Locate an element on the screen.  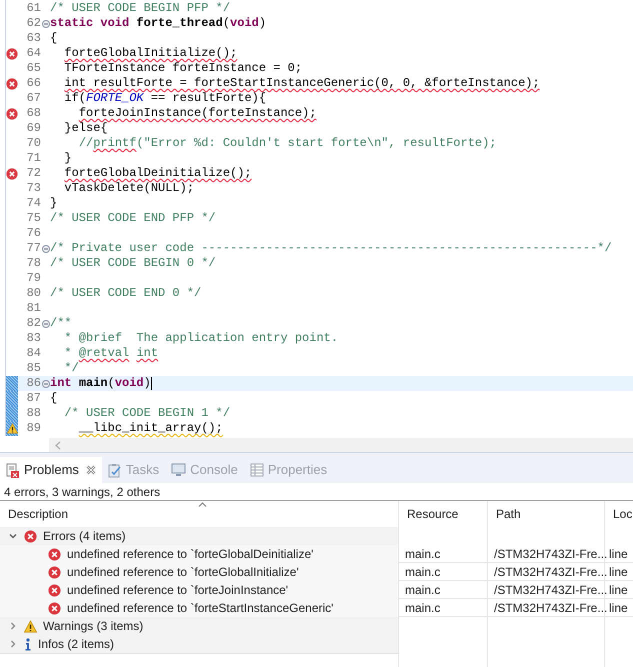
line-number: 61 is located at coordinates (33, 8).